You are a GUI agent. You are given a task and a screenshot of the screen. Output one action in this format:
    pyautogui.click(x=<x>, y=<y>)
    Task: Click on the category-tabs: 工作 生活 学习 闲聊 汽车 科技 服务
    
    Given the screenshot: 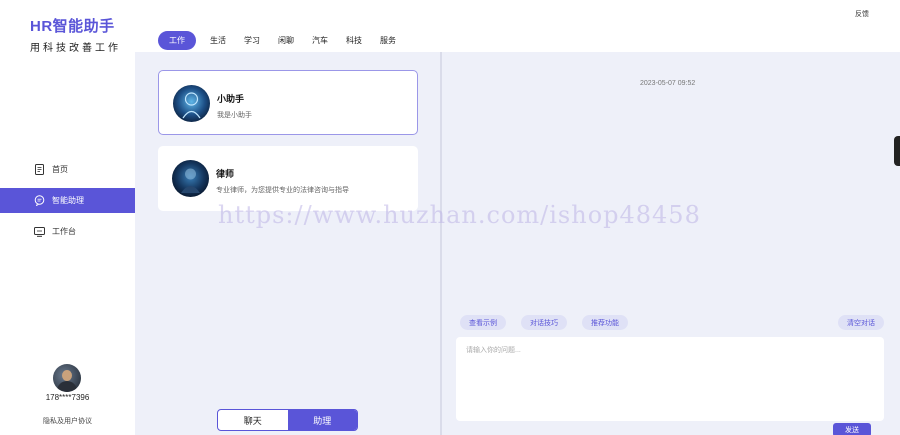 What is the action you would take?
    pyautogui.click(x=286, y=40)
    